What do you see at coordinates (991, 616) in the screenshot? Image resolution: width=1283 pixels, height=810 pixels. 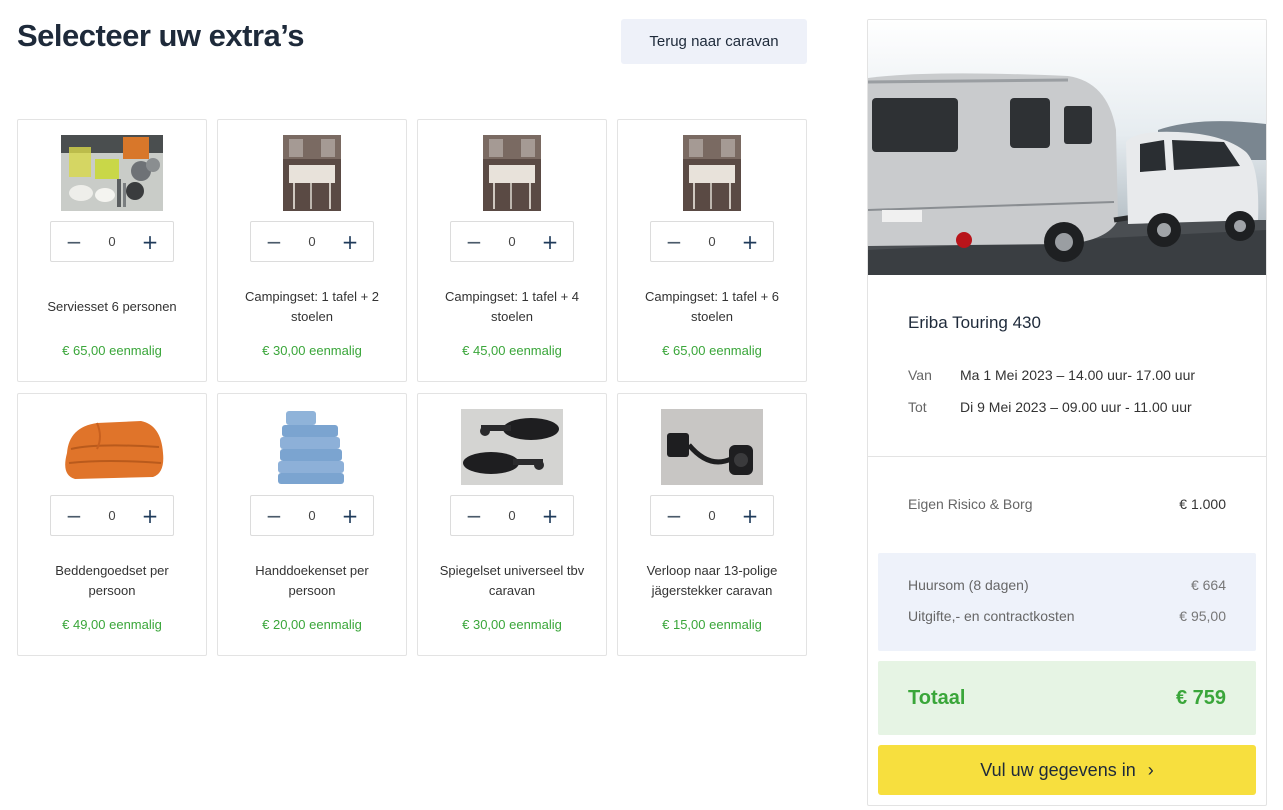 I see `fees-label: Uitgifte,- en contractkosten` at bounding box center [991, 616].